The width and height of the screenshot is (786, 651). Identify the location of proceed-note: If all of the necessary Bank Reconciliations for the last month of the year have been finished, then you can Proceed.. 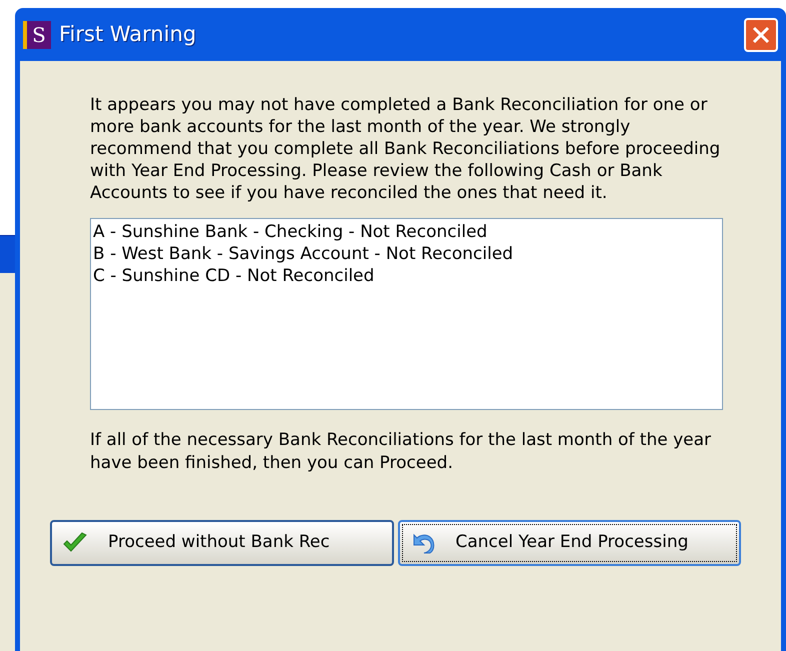
(401, 452).